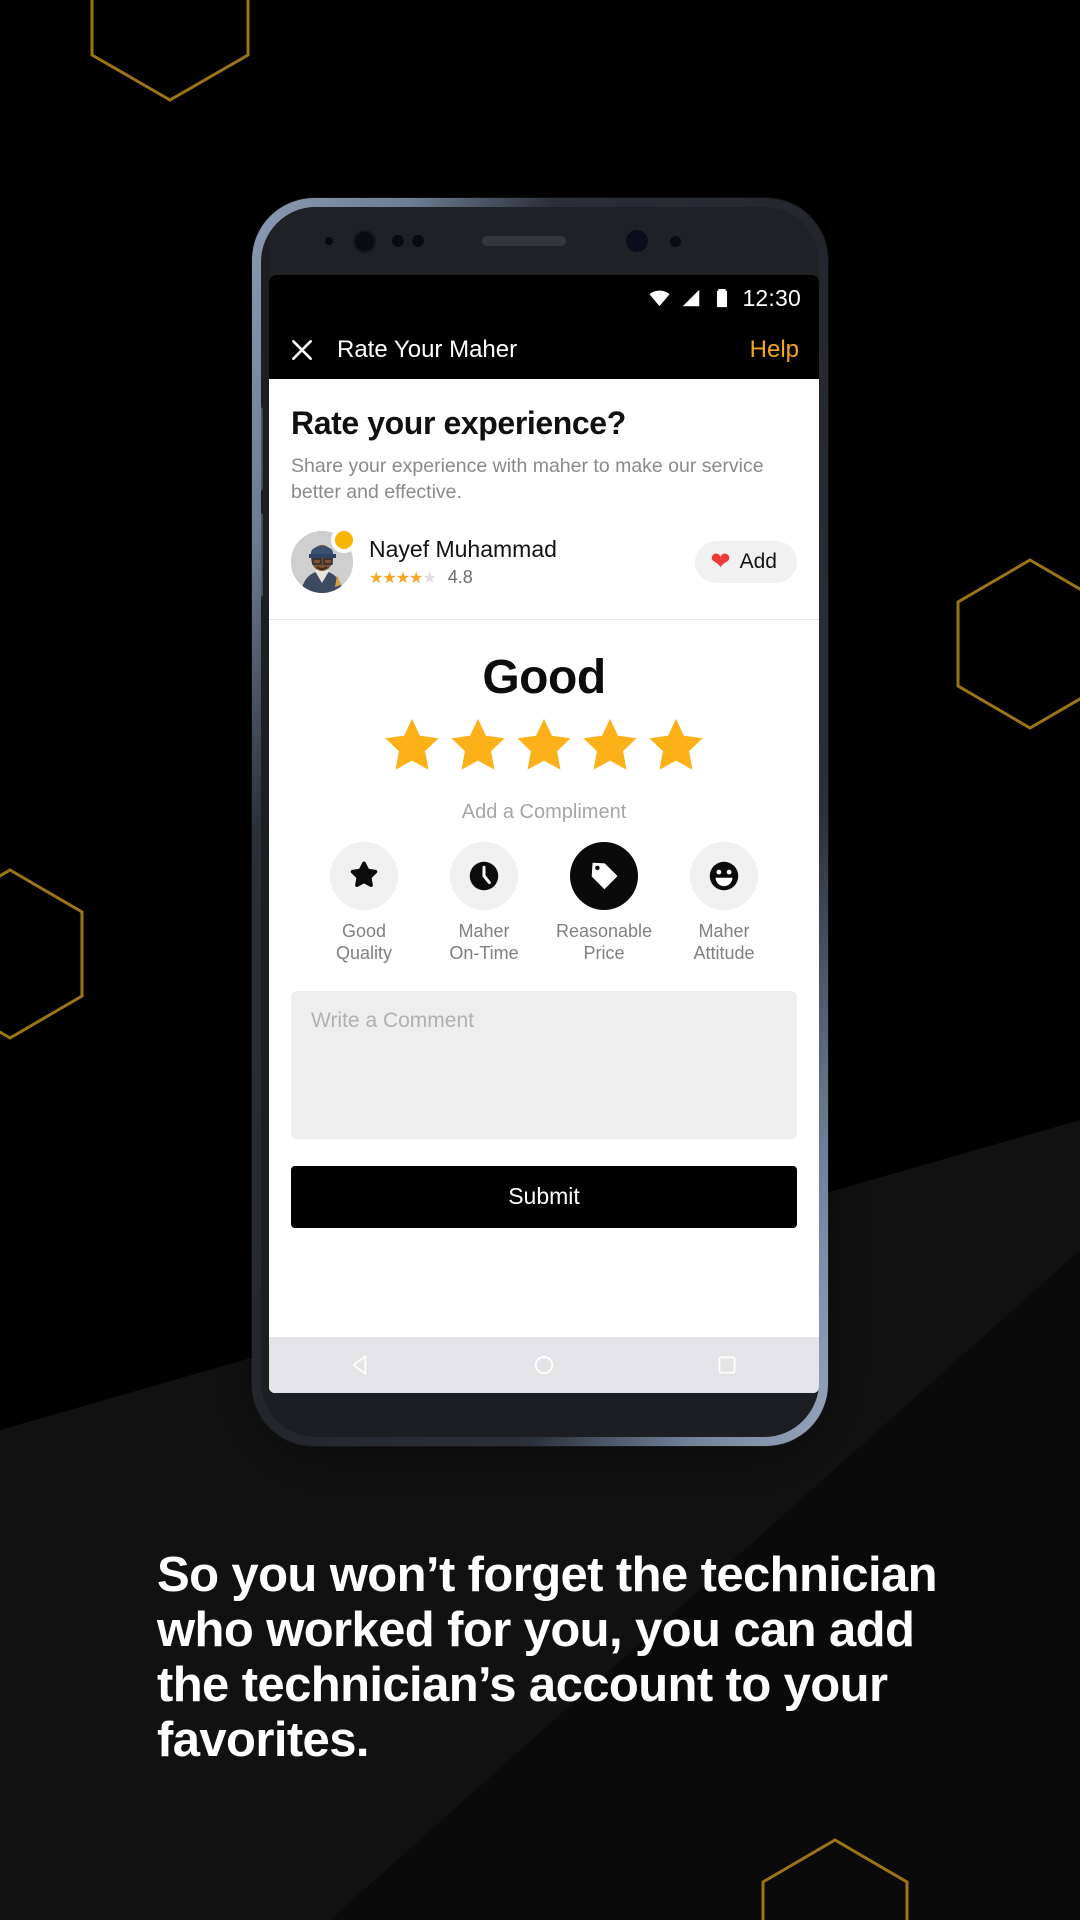 This screenshot has width=1080, height=1920. I want to click on comment-section, so click(544, 1054).